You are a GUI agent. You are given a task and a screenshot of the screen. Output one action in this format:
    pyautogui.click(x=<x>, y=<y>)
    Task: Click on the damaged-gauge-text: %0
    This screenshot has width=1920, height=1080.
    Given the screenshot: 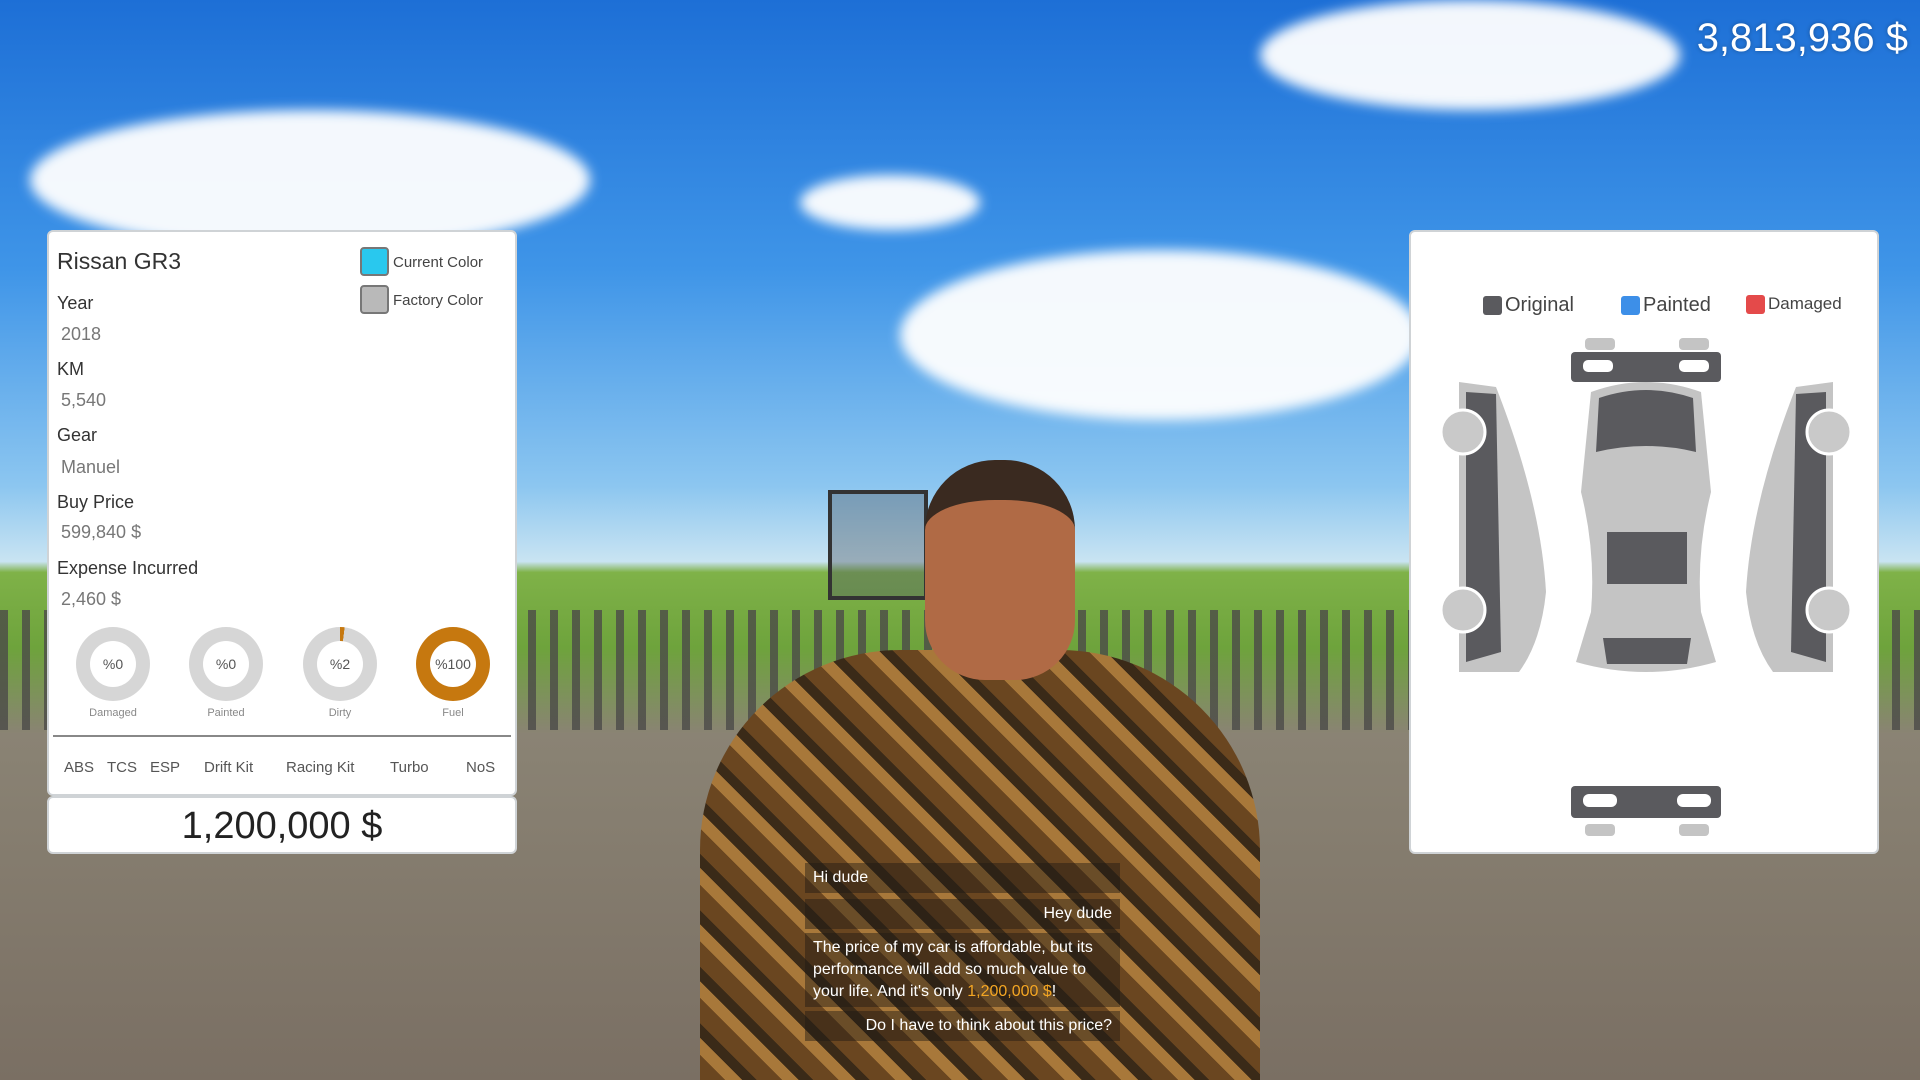 What is the action you would take?
    pyautogui.click(x=113, y=664)
    